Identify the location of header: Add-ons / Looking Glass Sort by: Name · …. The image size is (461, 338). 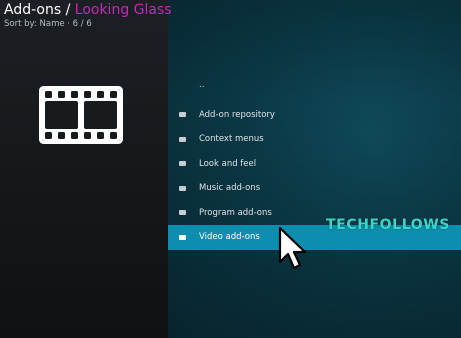
(88, 15).